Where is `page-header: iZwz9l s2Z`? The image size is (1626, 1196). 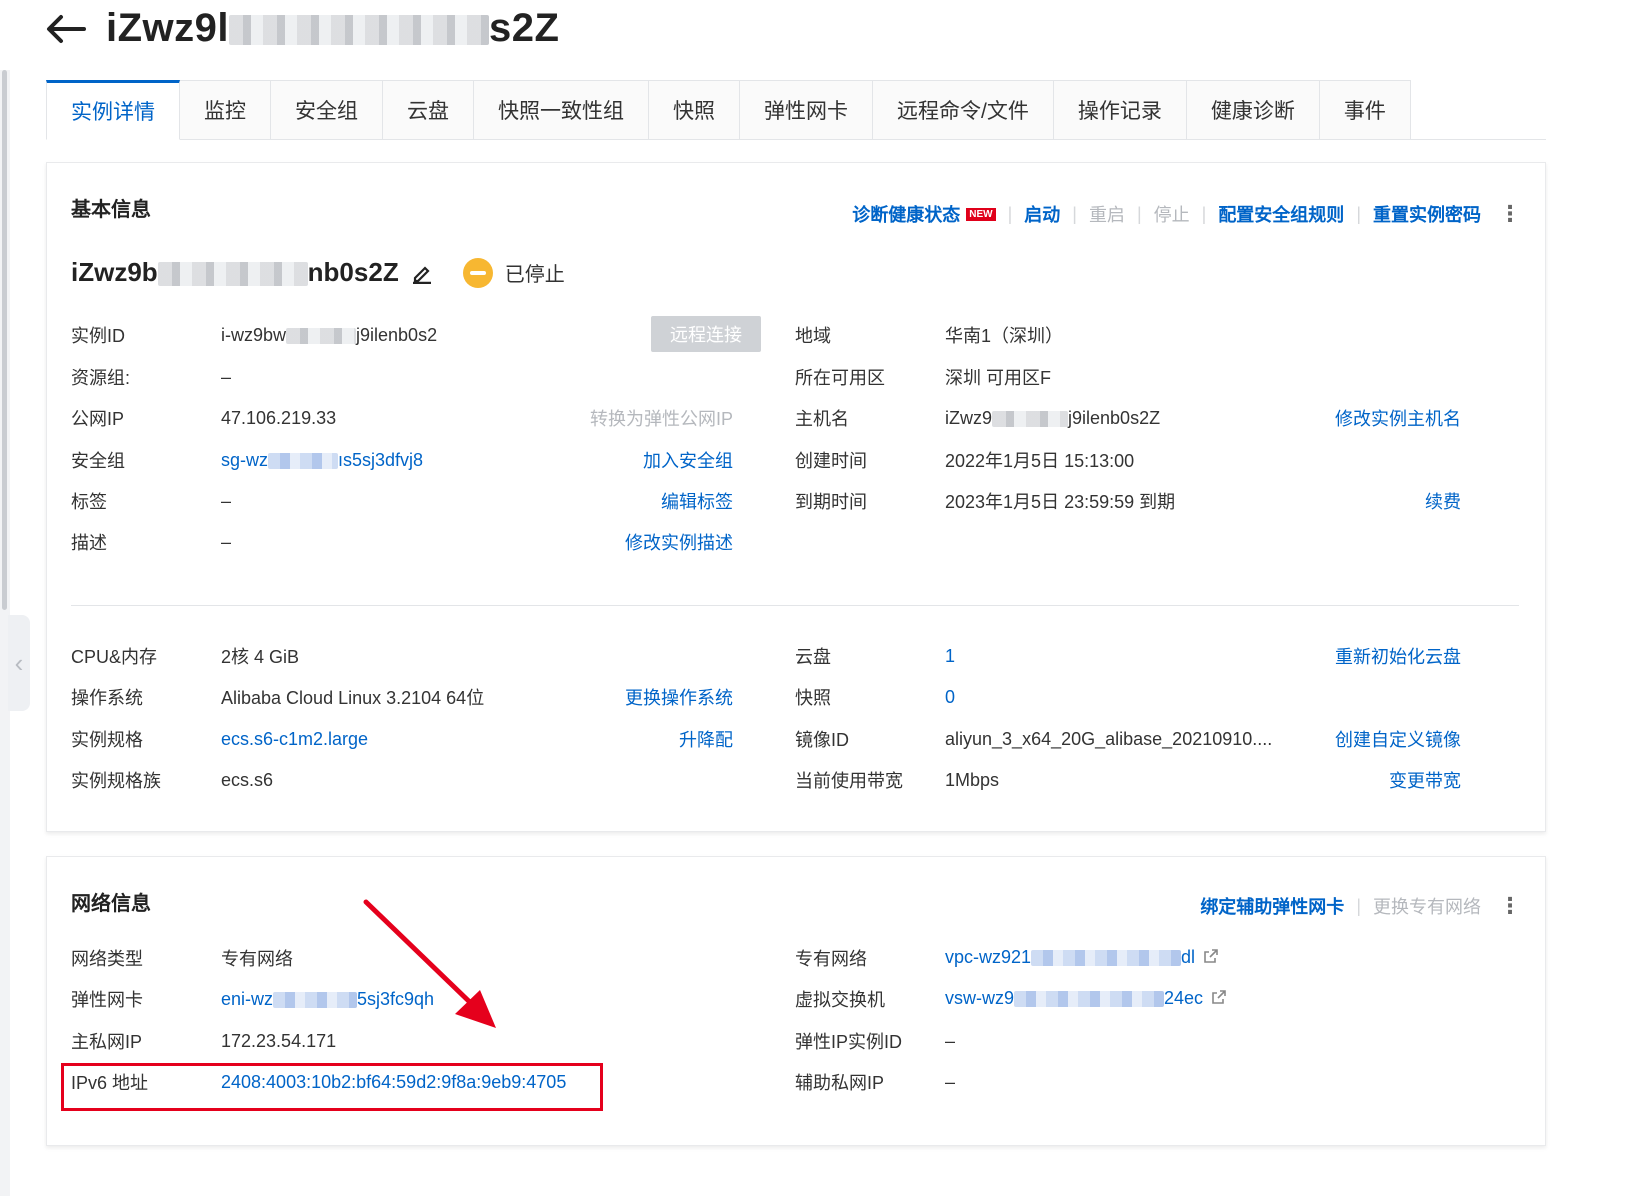
page-header: iZwz9l s2Z is located at coordinates (302, 28).